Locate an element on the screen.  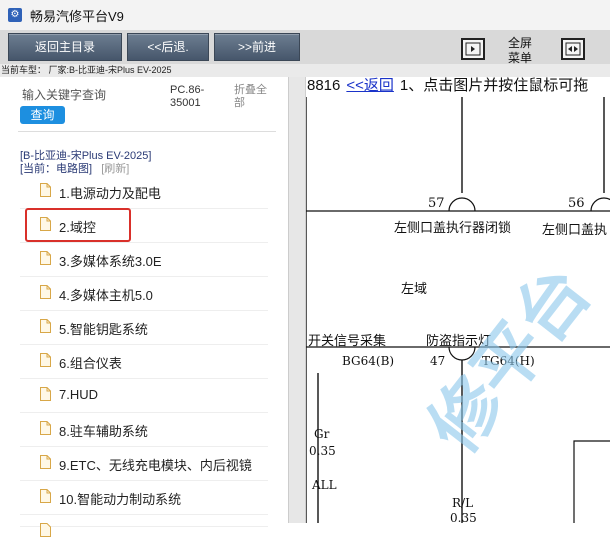
tree-item: 10.智能动力制动系统 is located at coordinates (144, 497).